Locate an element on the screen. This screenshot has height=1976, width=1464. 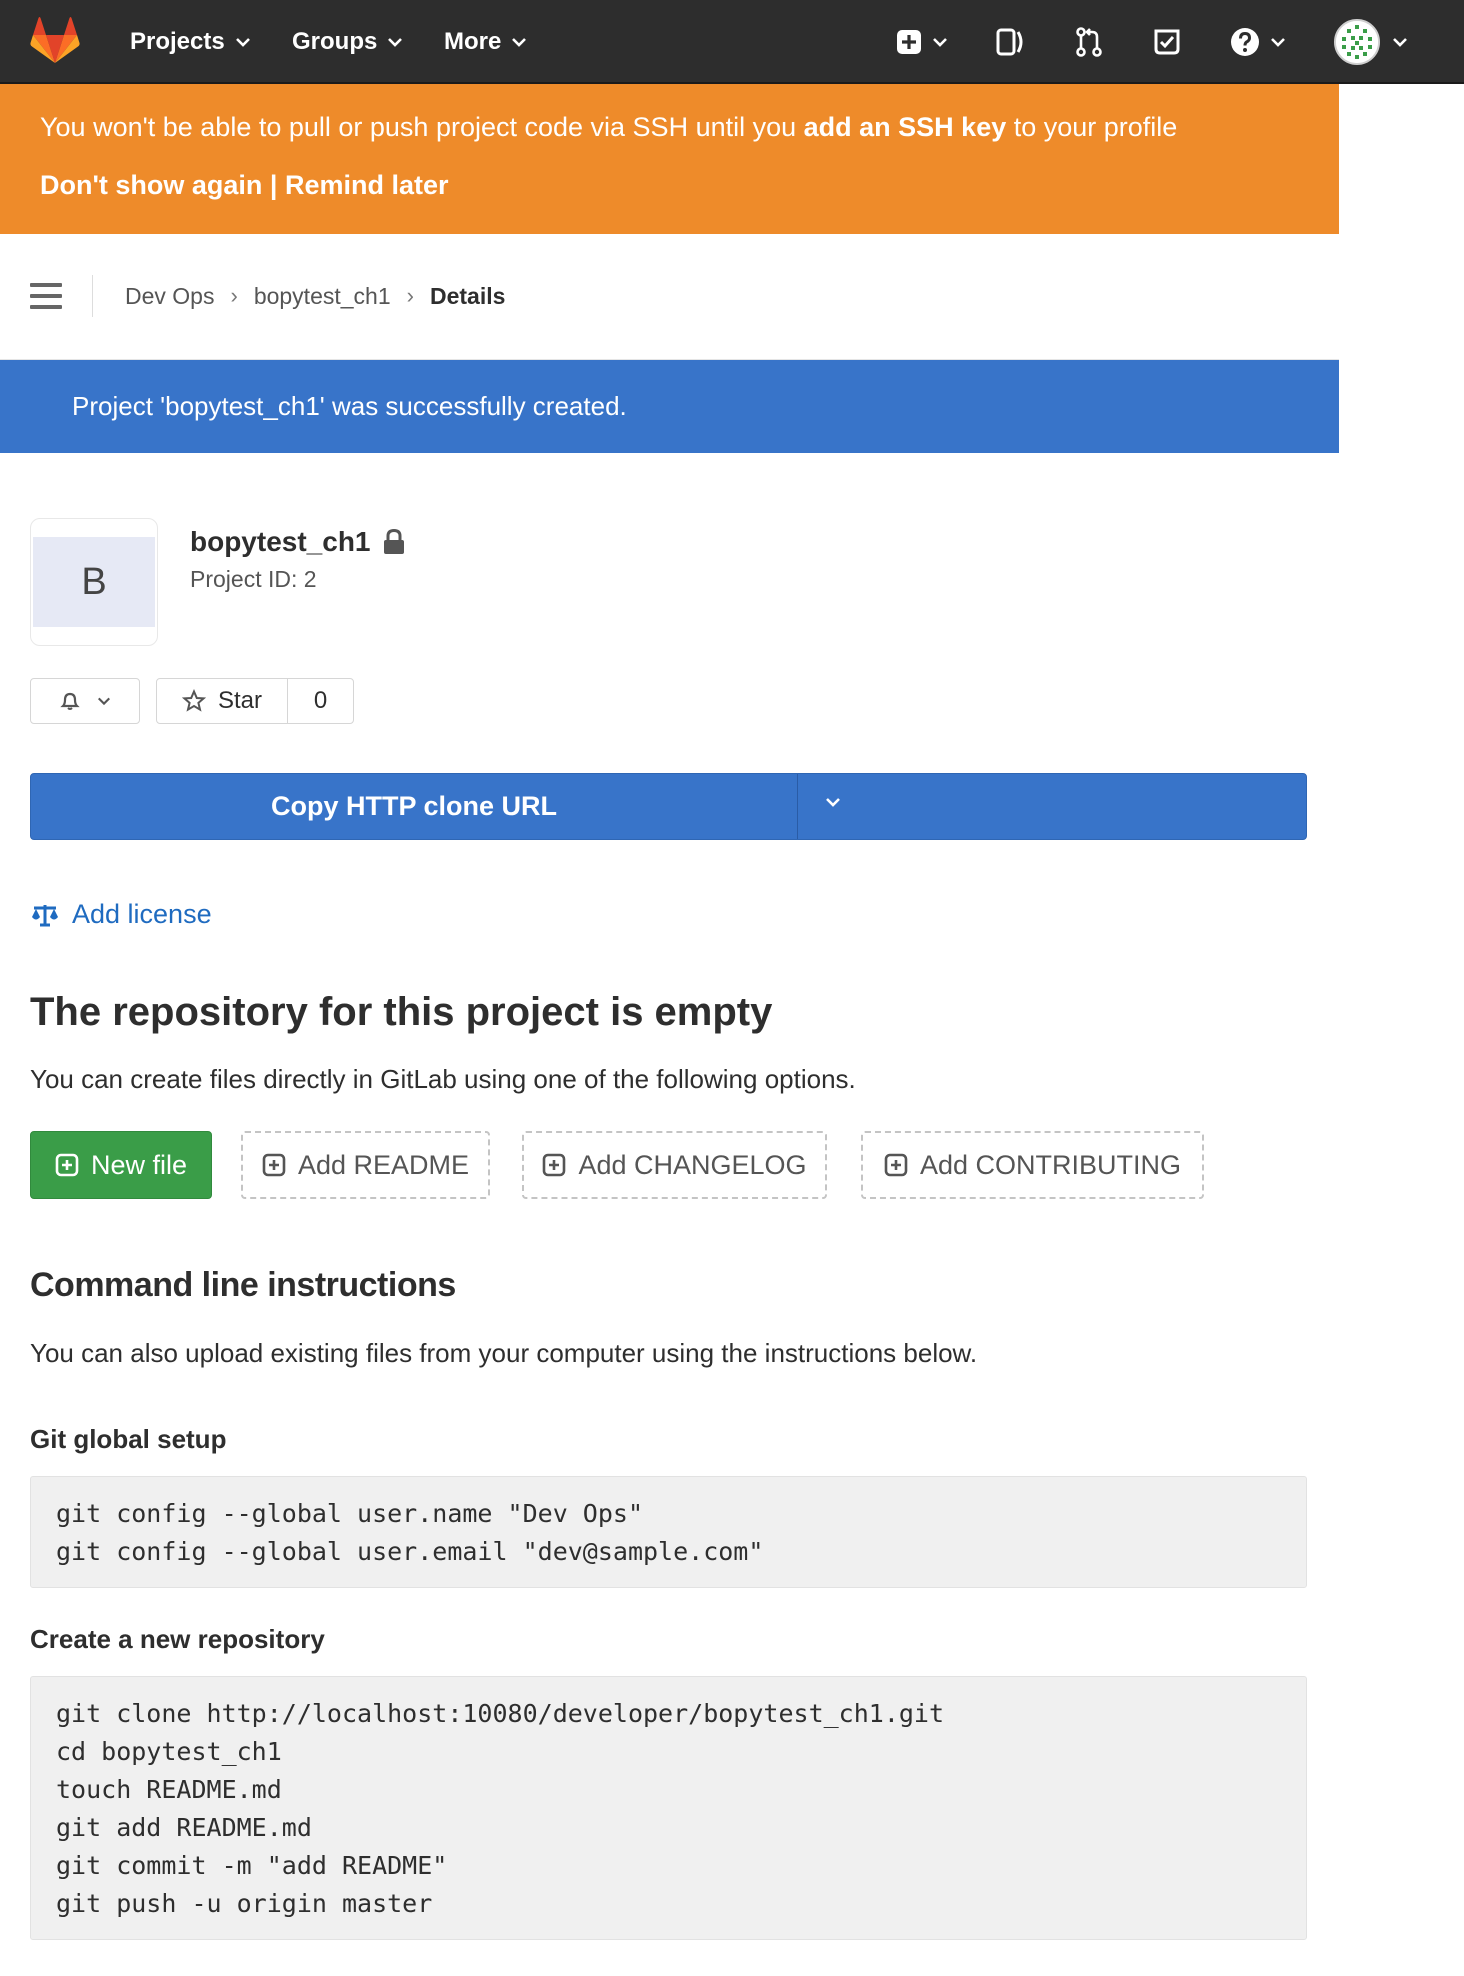
issues-icon is located at coordinates (1009, 42).